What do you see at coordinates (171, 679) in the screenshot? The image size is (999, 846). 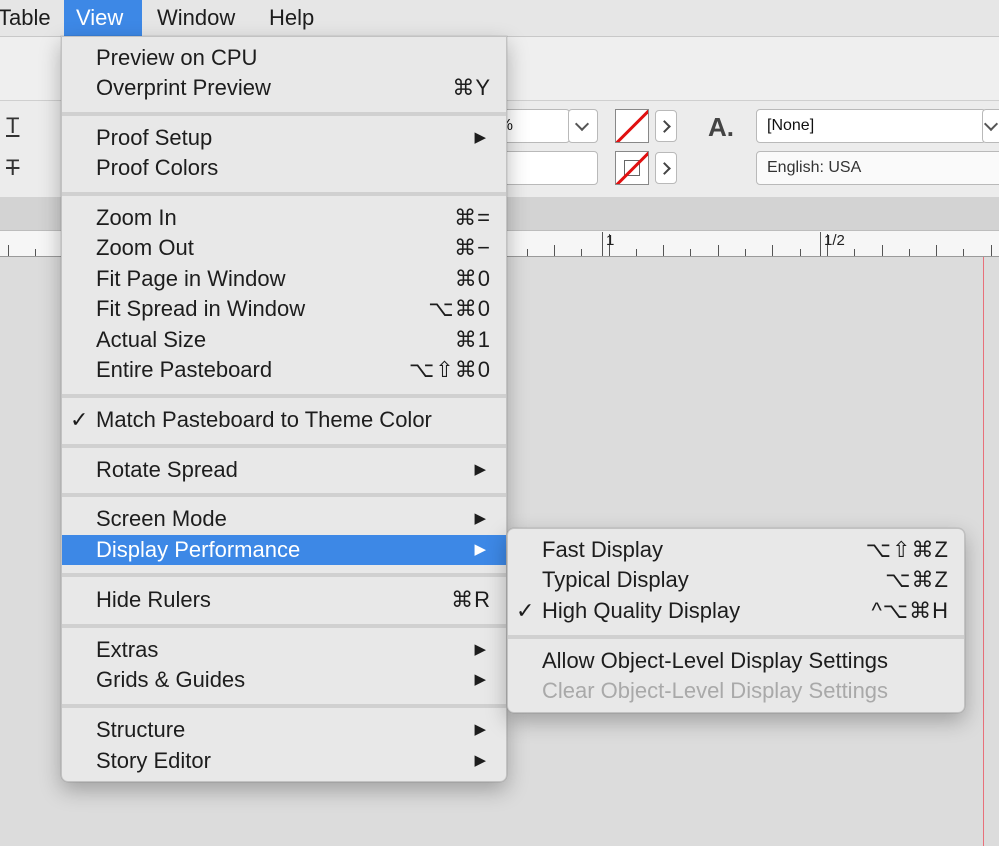 I see `menu-item-label: Grids & Guides` at bounding box center [171, 679].